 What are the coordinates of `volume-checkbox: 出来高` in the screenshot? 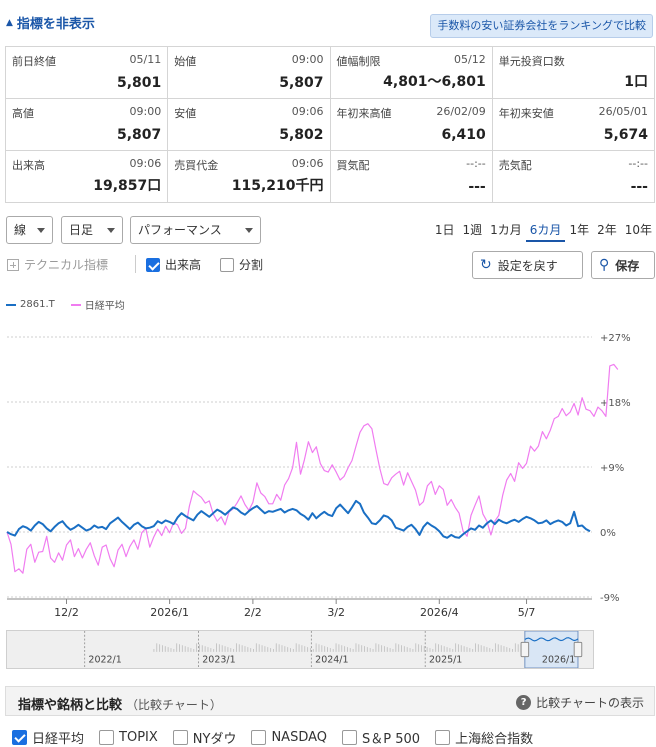 It's located at (173, 264).